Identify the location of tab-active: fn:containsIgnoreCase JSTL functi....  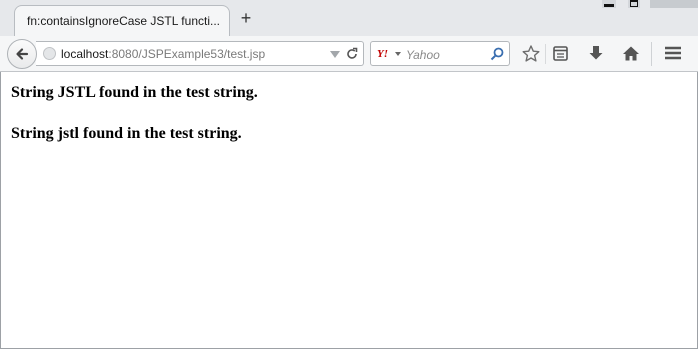
(122, 21).